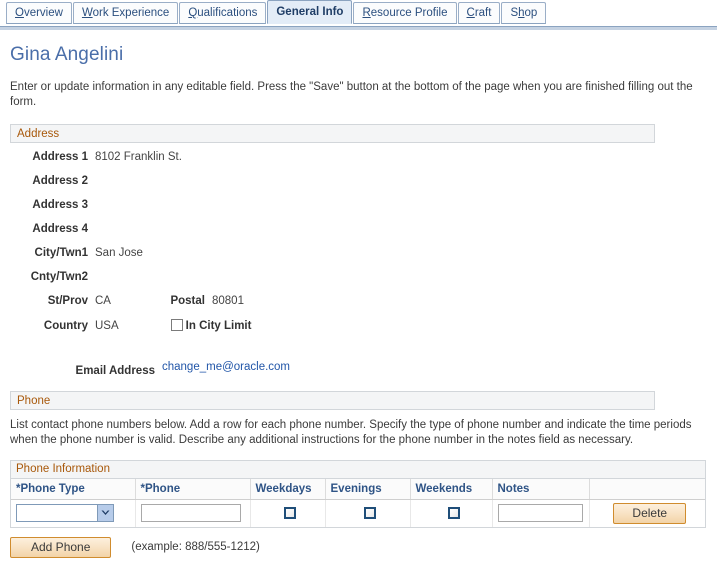 Image resolution: width=717 pixels, height=572 pixels. I want to click on phone-example-text: (example: 888/555-1212), so click(195, 547).